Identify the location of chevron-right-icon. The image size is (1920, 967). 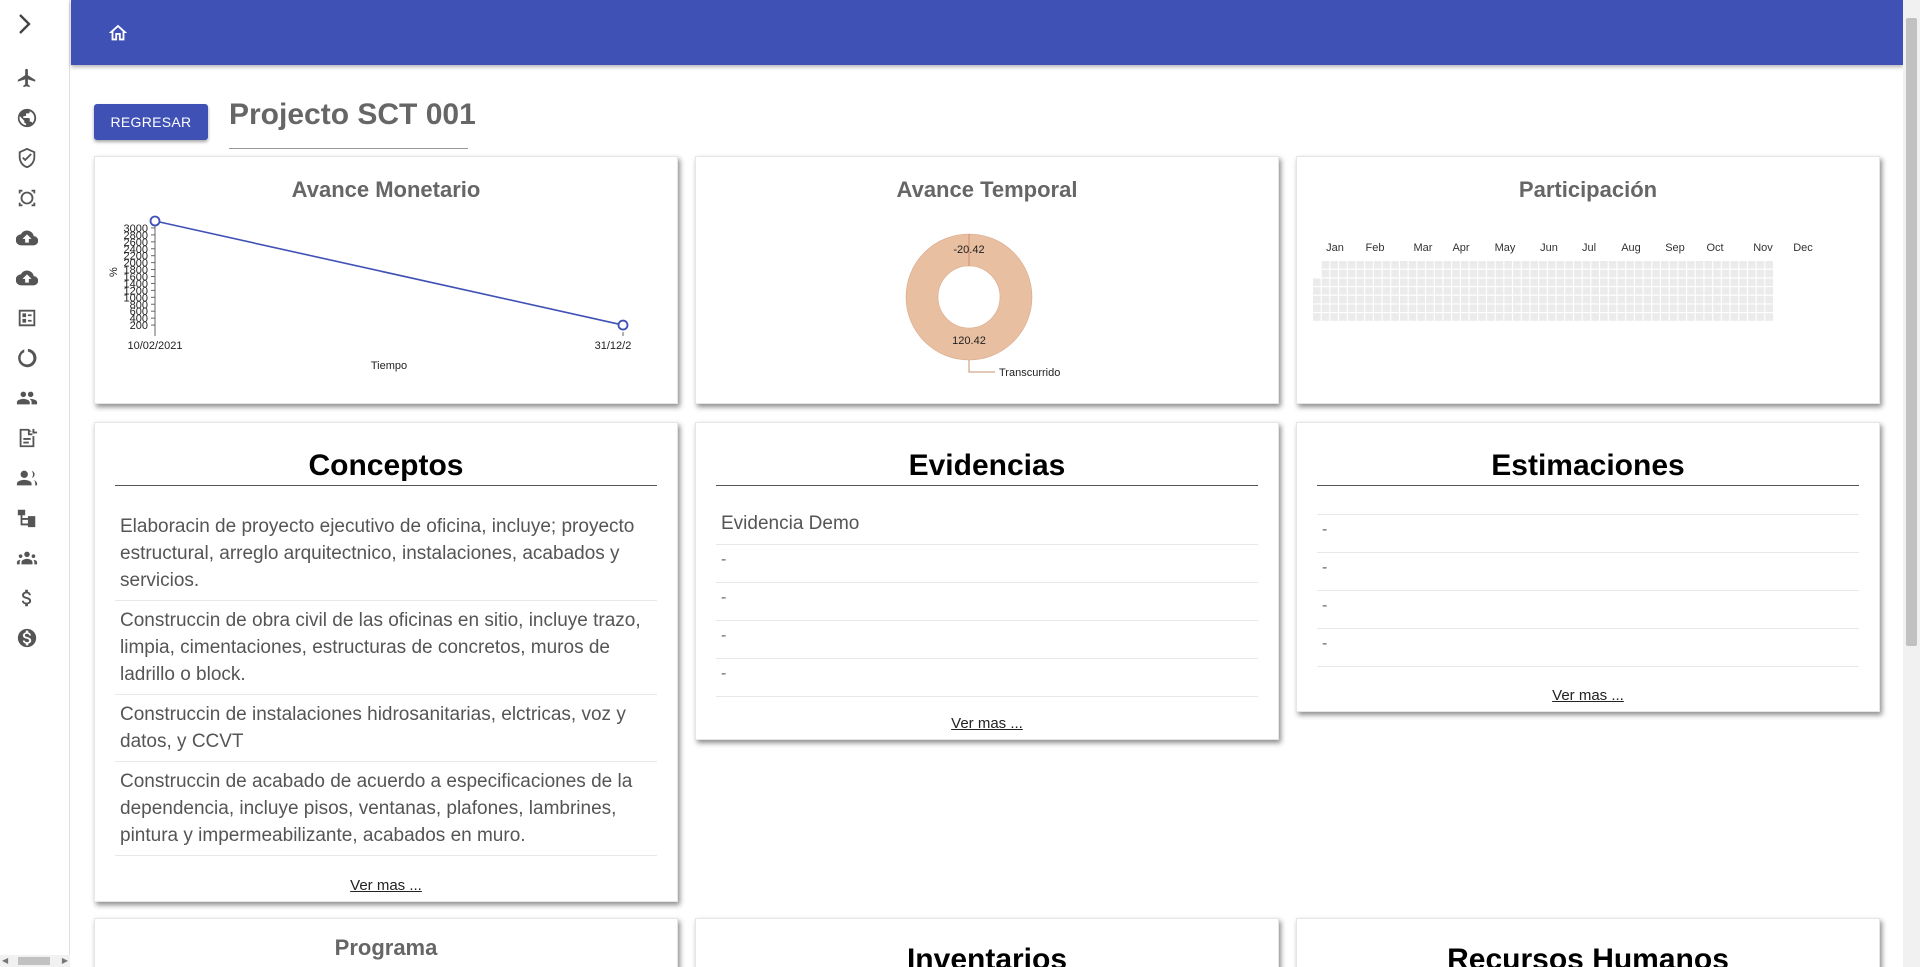
(25, 24).